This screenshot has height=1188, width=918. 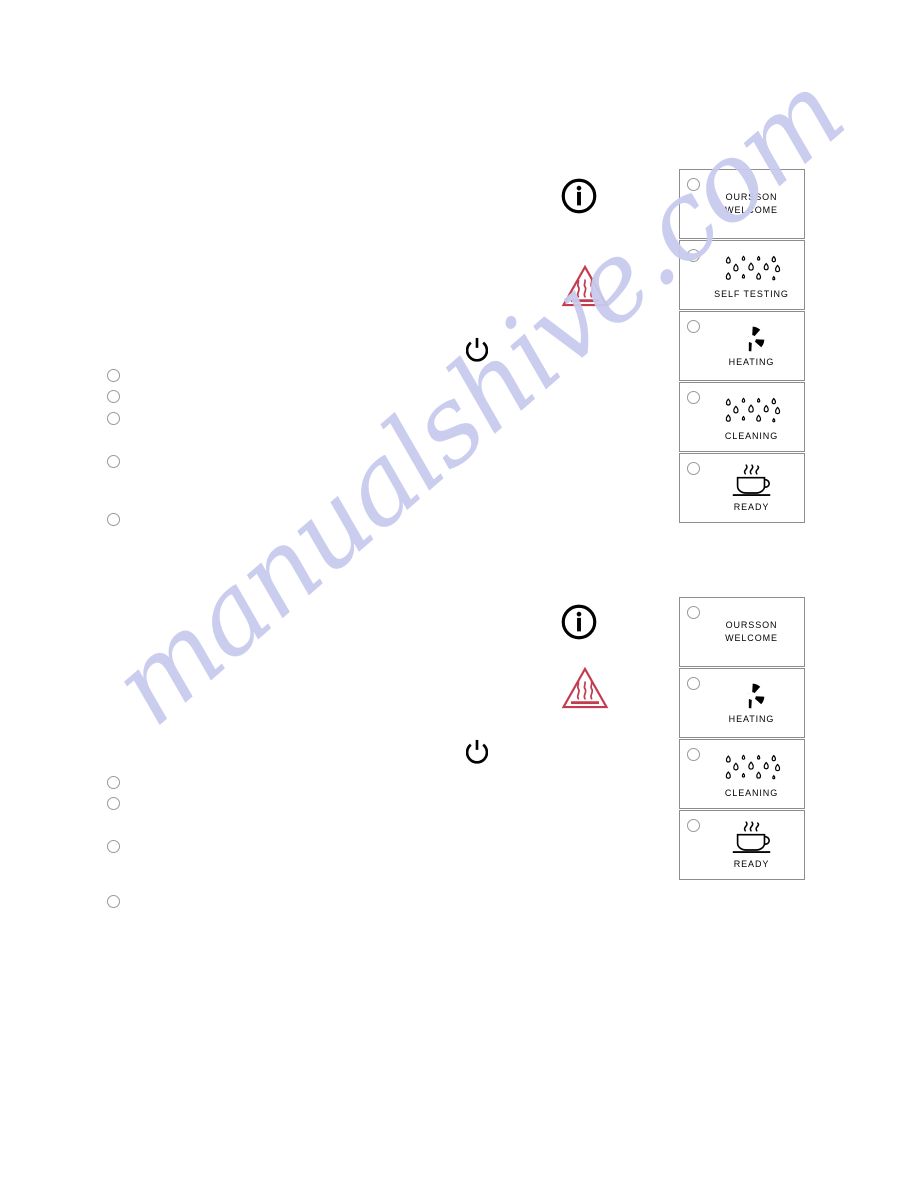 I want to click on panel-label: SELF TESTING, so click(x=751, y=294).